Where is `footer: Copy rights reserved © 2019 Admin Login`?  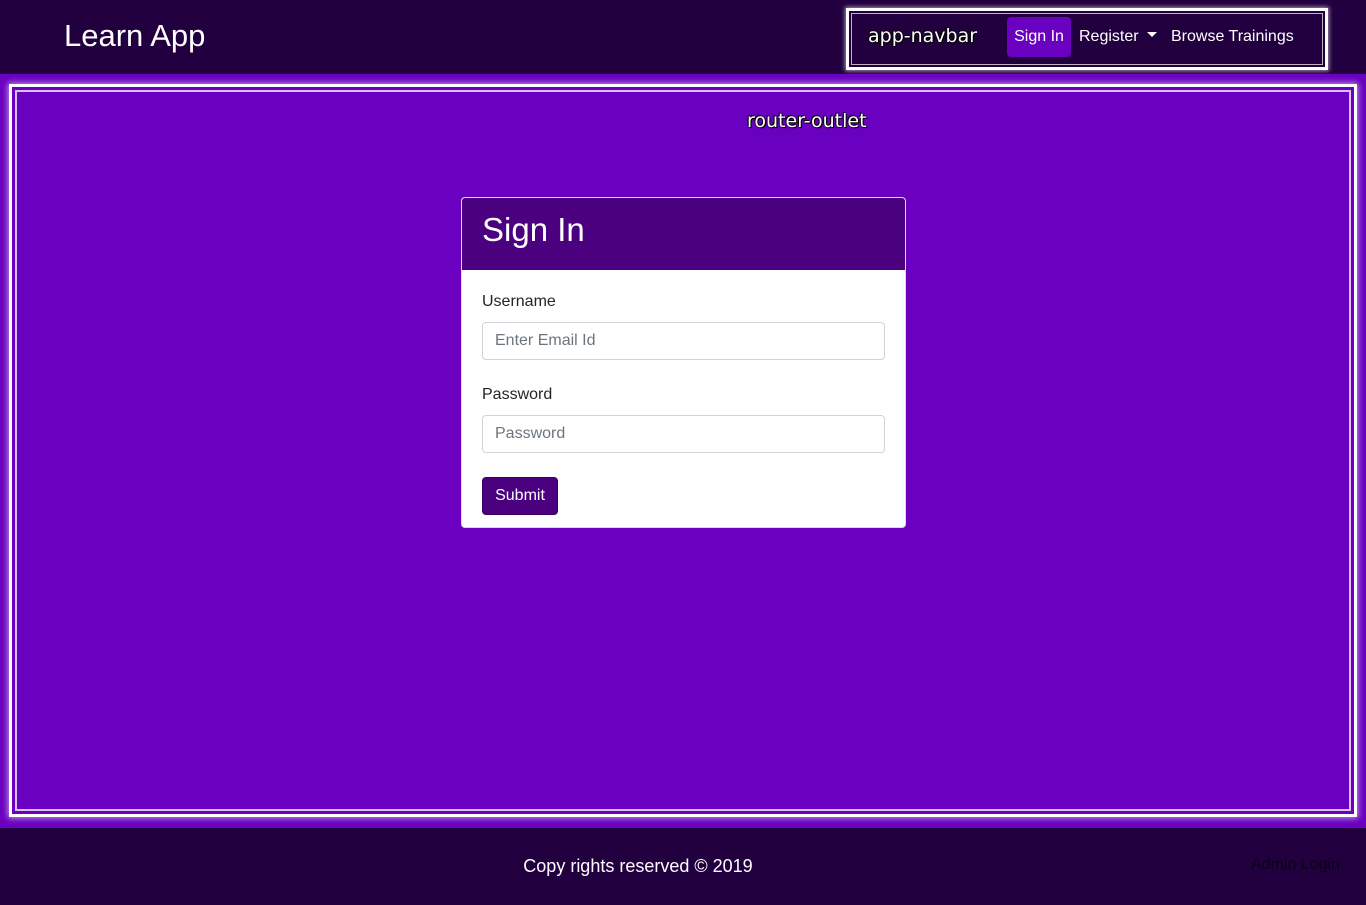
footer: Copy rights reserved © 2019 Admin Login is located at coordinates (683, 866).